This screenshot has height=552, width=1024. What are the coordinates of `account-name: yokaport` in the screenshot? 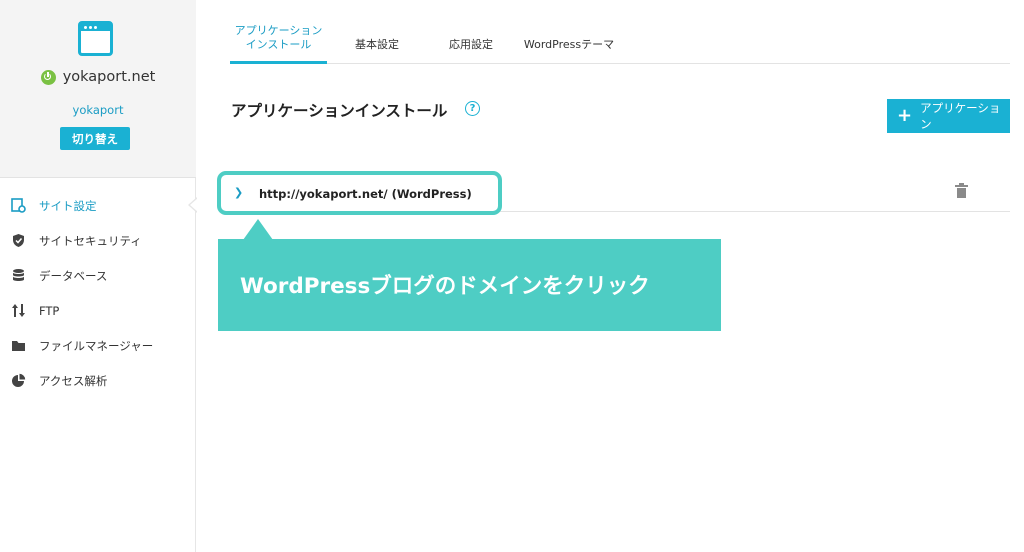 It's located at (98, 110).